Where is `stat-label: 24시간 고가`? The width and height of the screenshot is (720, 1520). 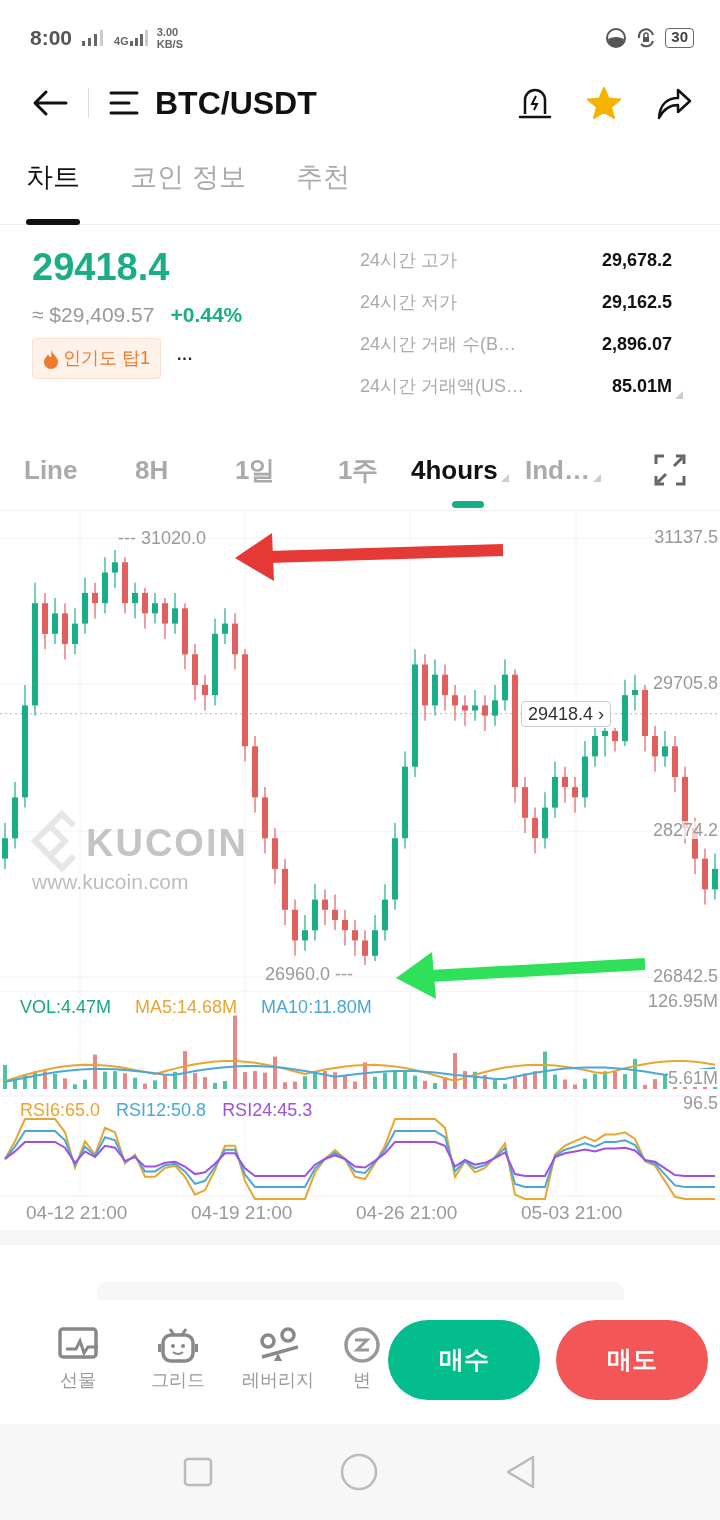 stat-label: 24시간 고가 is located at coordinates (409, 260).